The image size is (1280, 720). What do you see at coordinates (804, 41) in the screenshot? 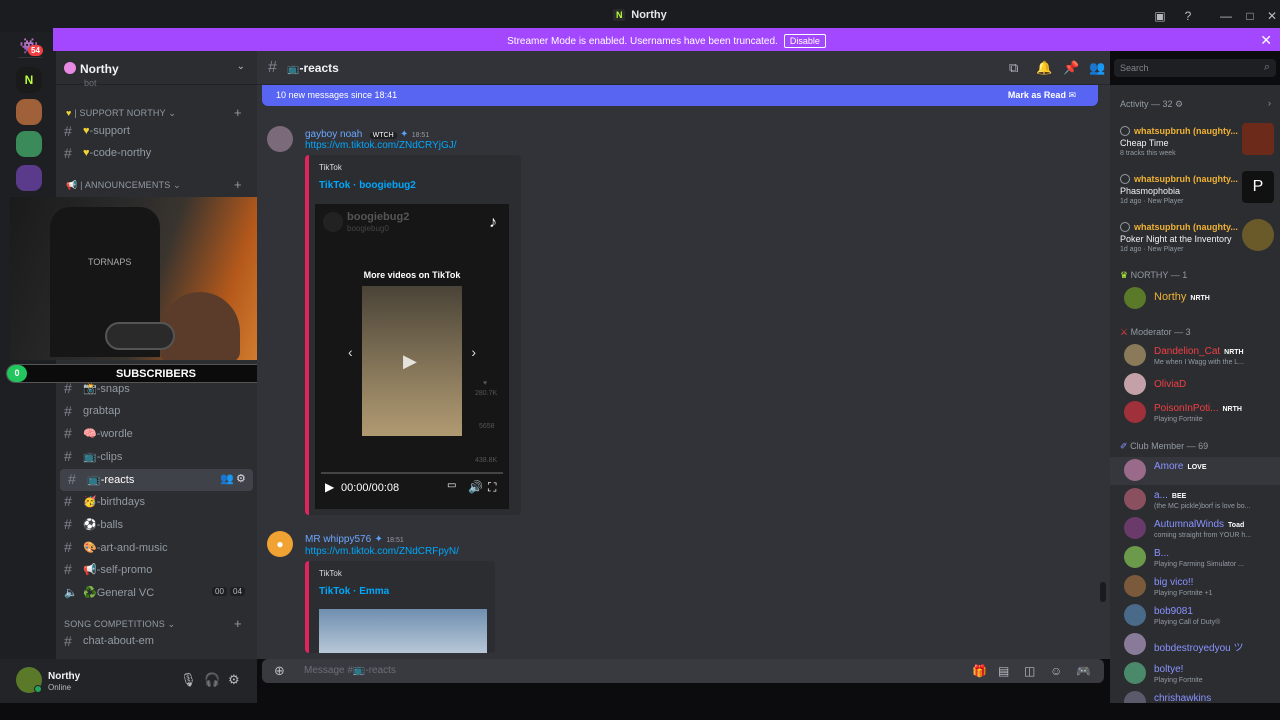
I see `disable-streamer-button: Disable` at bounding box center [804, 41].